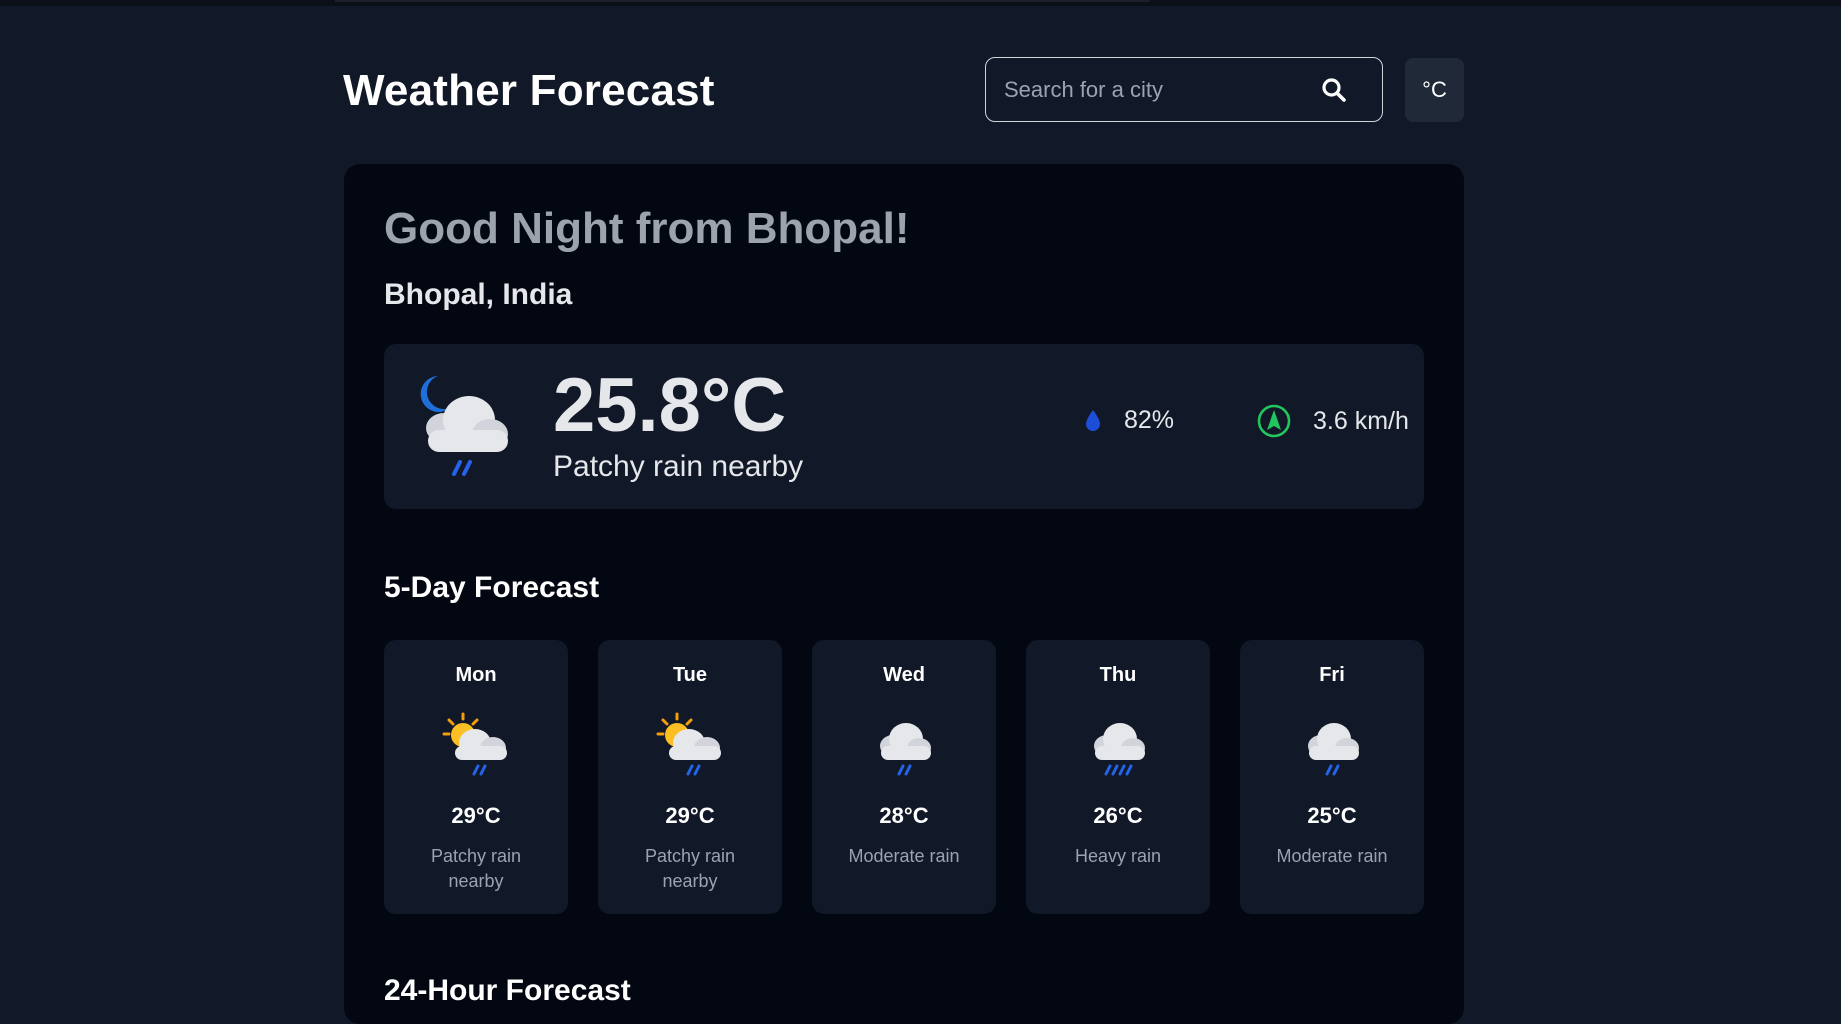  What do you see at coordinates (492, 587) in the screenshot?
I see `forecast-heading: 5-Day Forecast` at bounding box center [492, 587].